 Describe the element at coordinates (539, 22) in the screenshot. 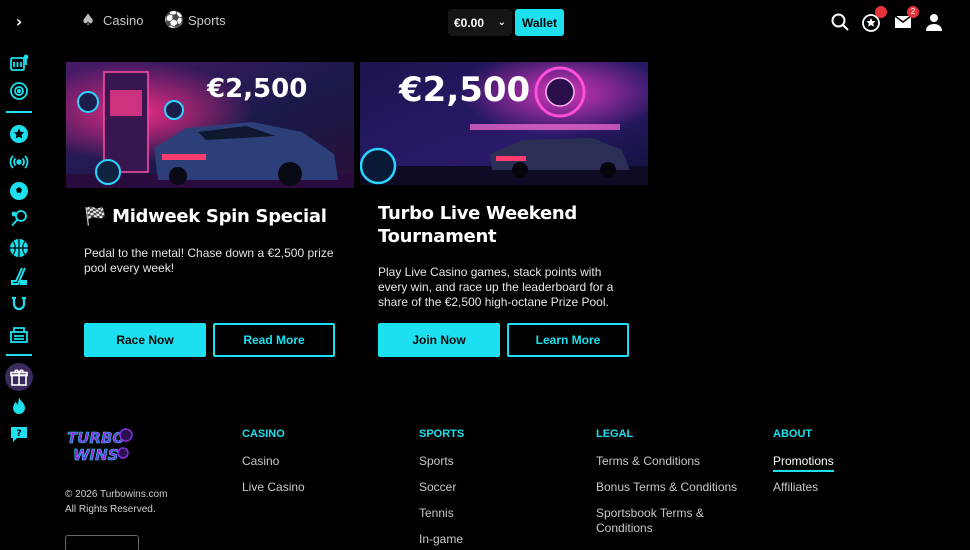

I see `wallet-button: Wallet` at that location.